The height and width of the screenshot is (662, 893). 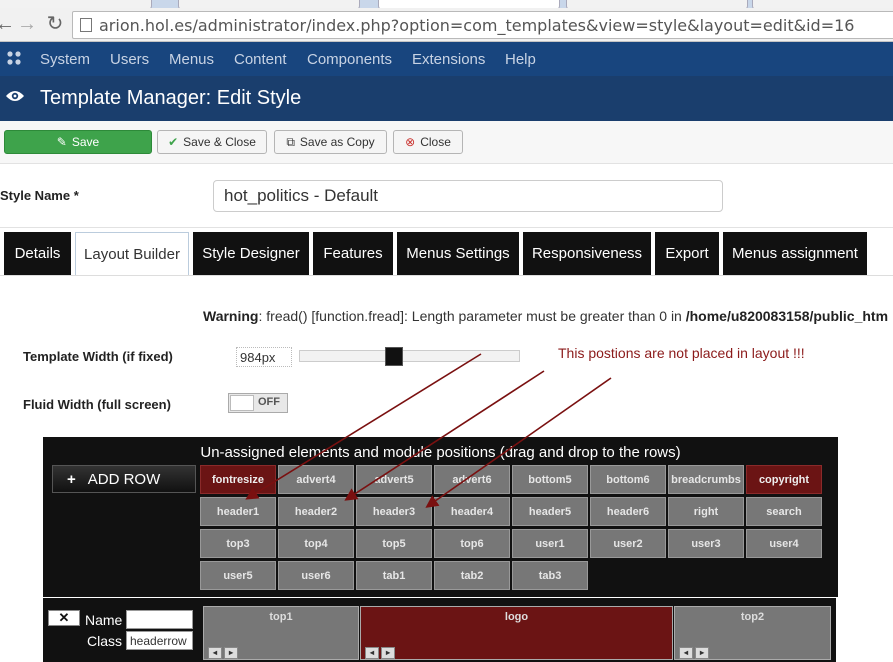 What do you see at coordinates (281, 633) in the screenshot?
I see `column-top1: top1 ◂ ▸` at bounding box center [281, 633].